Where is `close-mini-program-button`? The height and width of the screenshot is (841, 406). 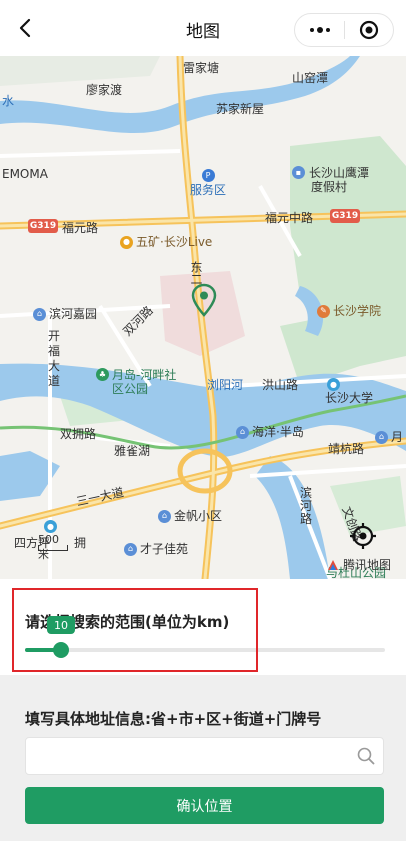 close-mini-program-button is located at coordinates (369, 30).